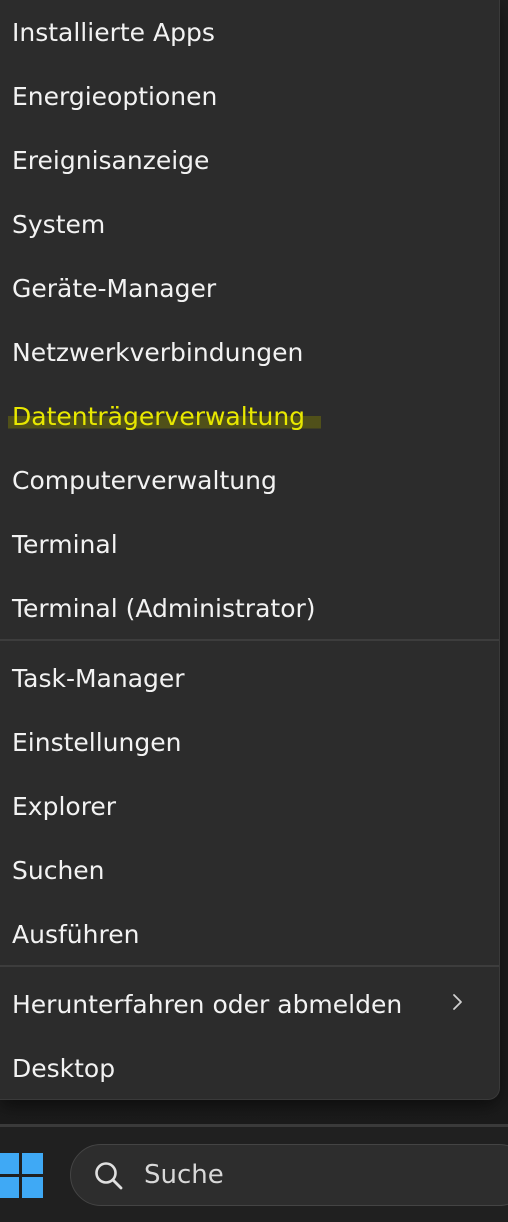 Image resolution: width=508 pixels, height=1222 pixels. Describe the element at coordinates (113, 32) in the screenshot. I see `menu-item-label: Installierte Apps` at that location.